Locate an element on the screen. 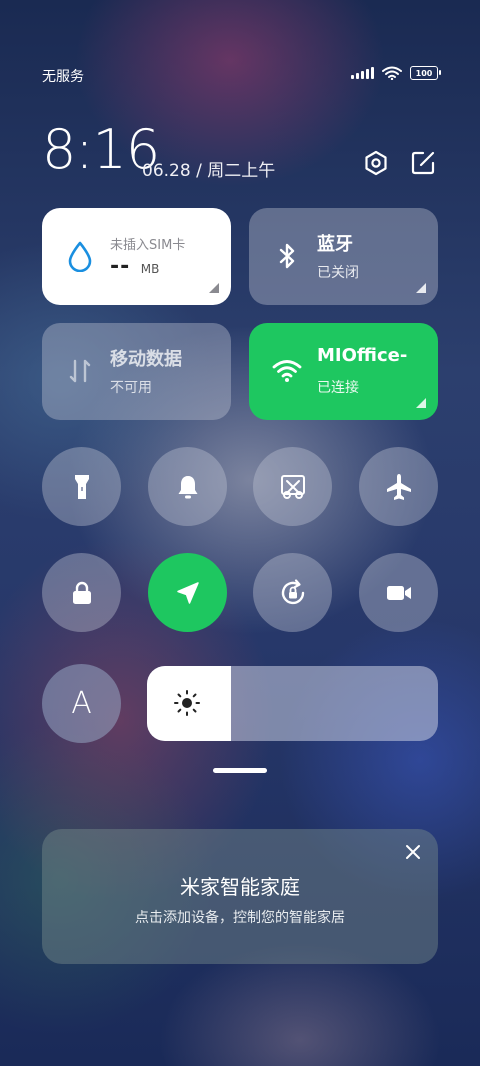 The height and width of the screenshot is (1066, 480). screen-record-toggle is located at coordinates (398, 592).